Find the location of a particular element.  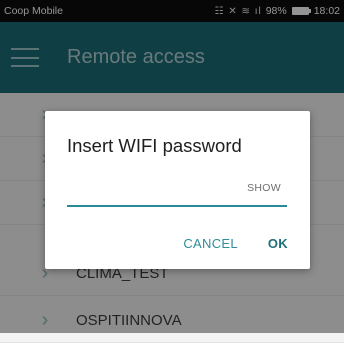

dialog-actions: CANCEL OK is located at coordinates (235, 243).